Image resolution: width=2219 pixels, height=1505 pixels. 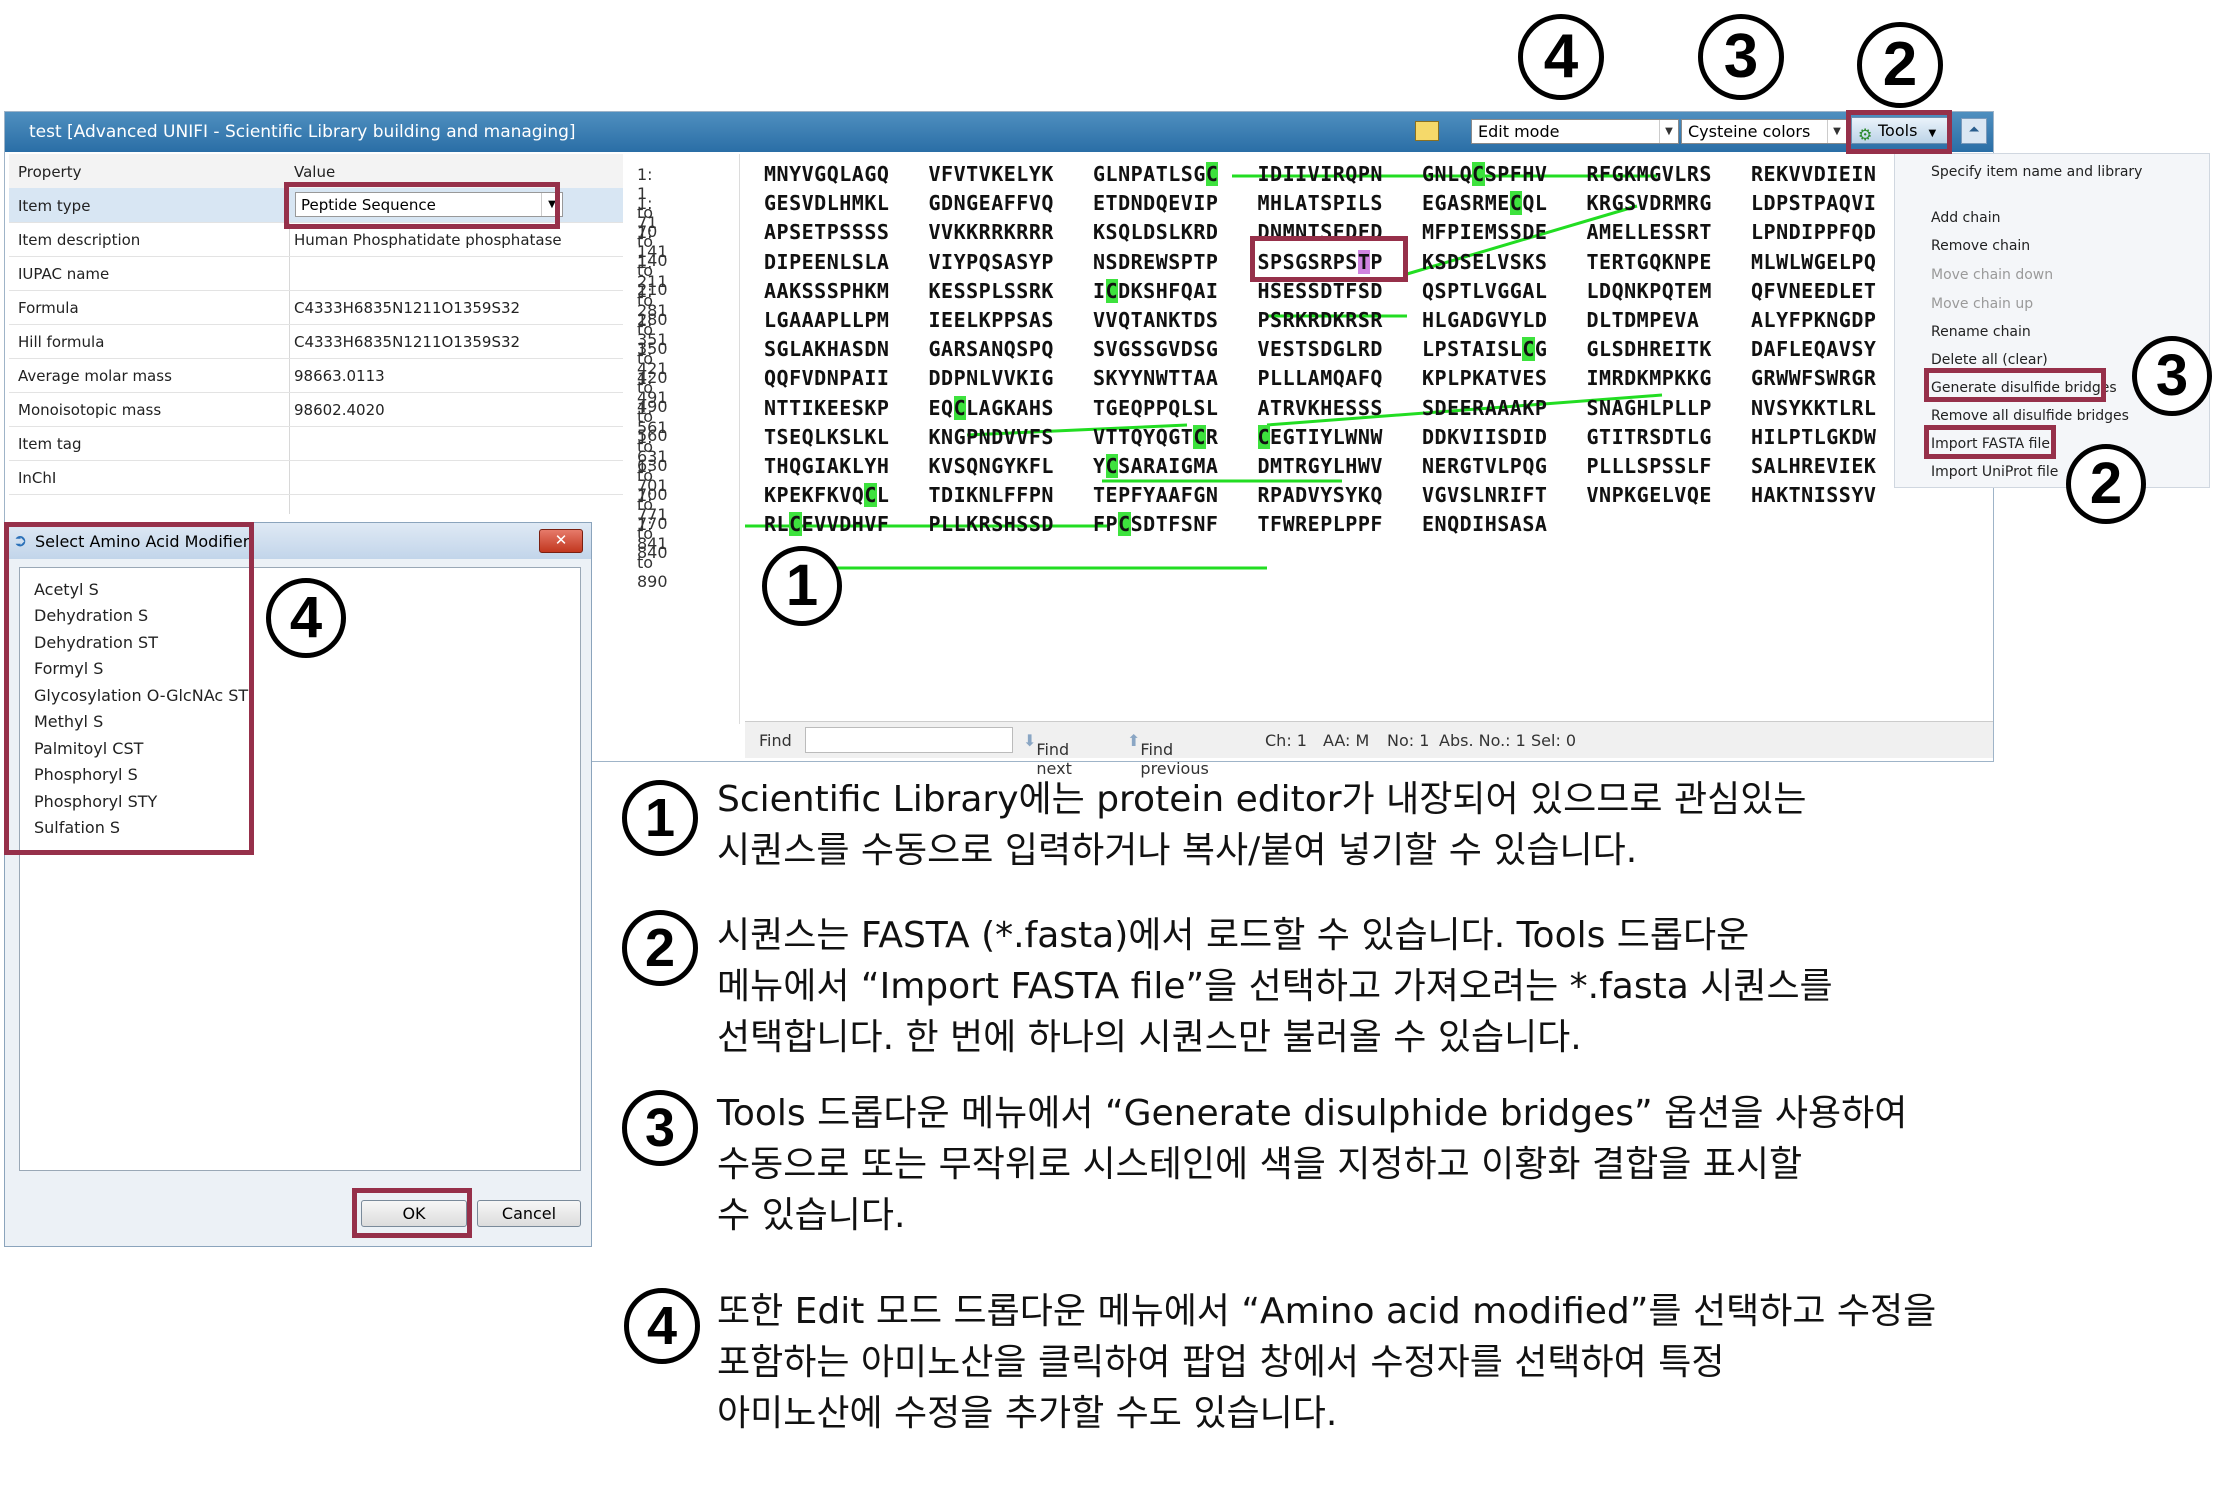 What do you see at coordinates (1813, 232) in the screenshot?
I see `sequence-block: LPNDIPPFQD` at bounding box center [1813, 232].